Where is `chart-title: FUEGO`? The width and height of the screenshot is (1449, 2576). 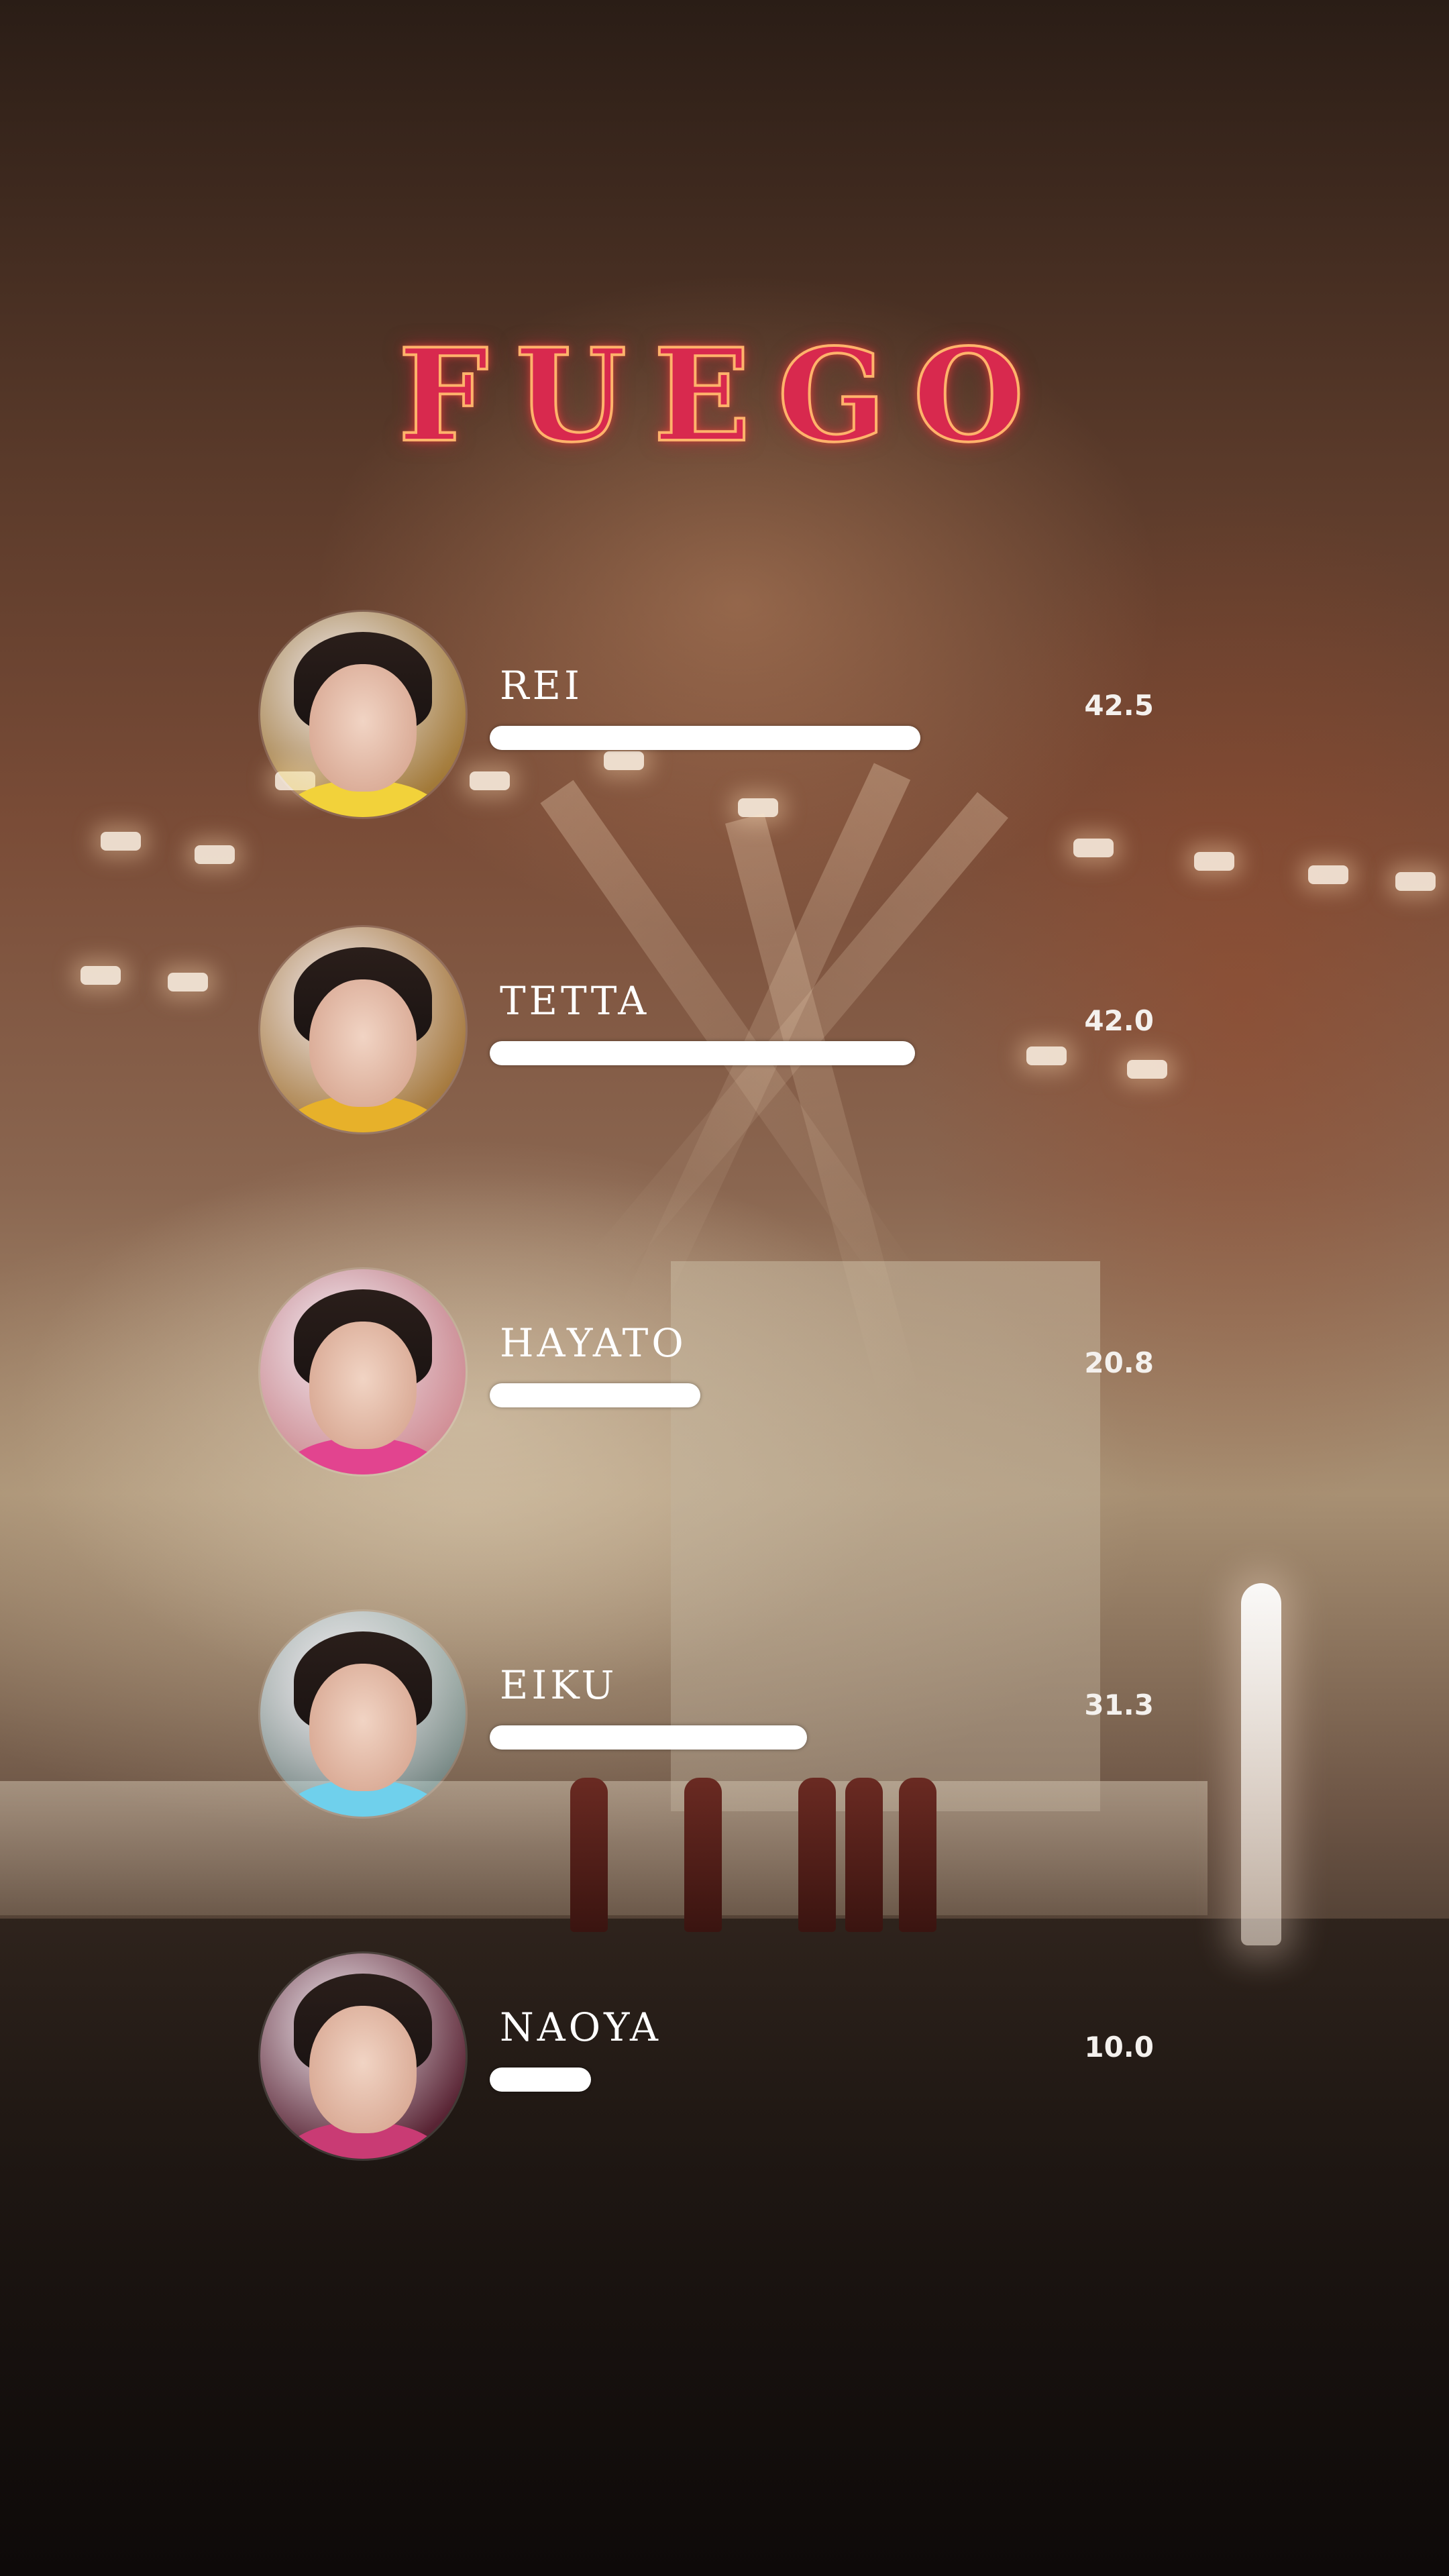
chart-title: FUEGO is located at coordinates (723, 395).